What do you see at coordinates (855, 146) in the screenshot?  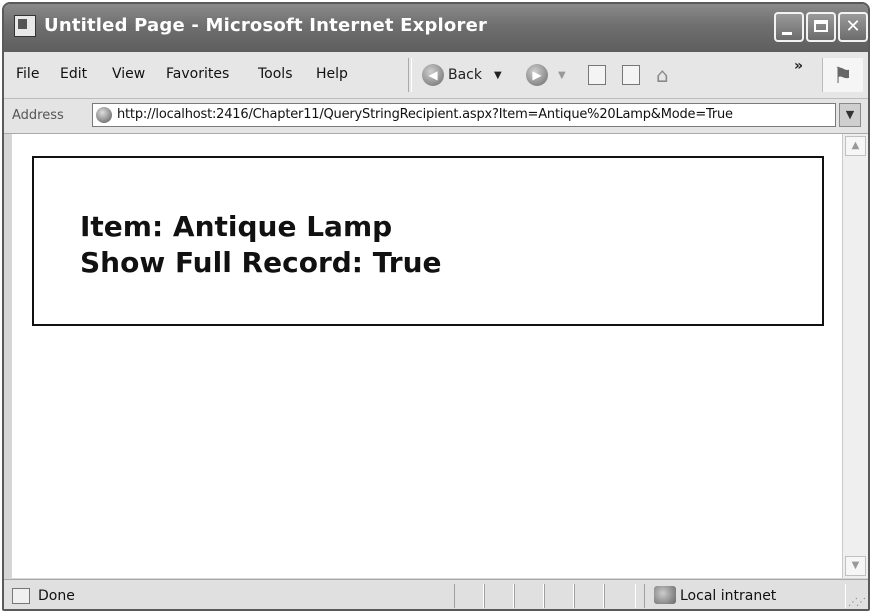 I see `scroll-up-button: ▲` at bounding box center [855, 146].